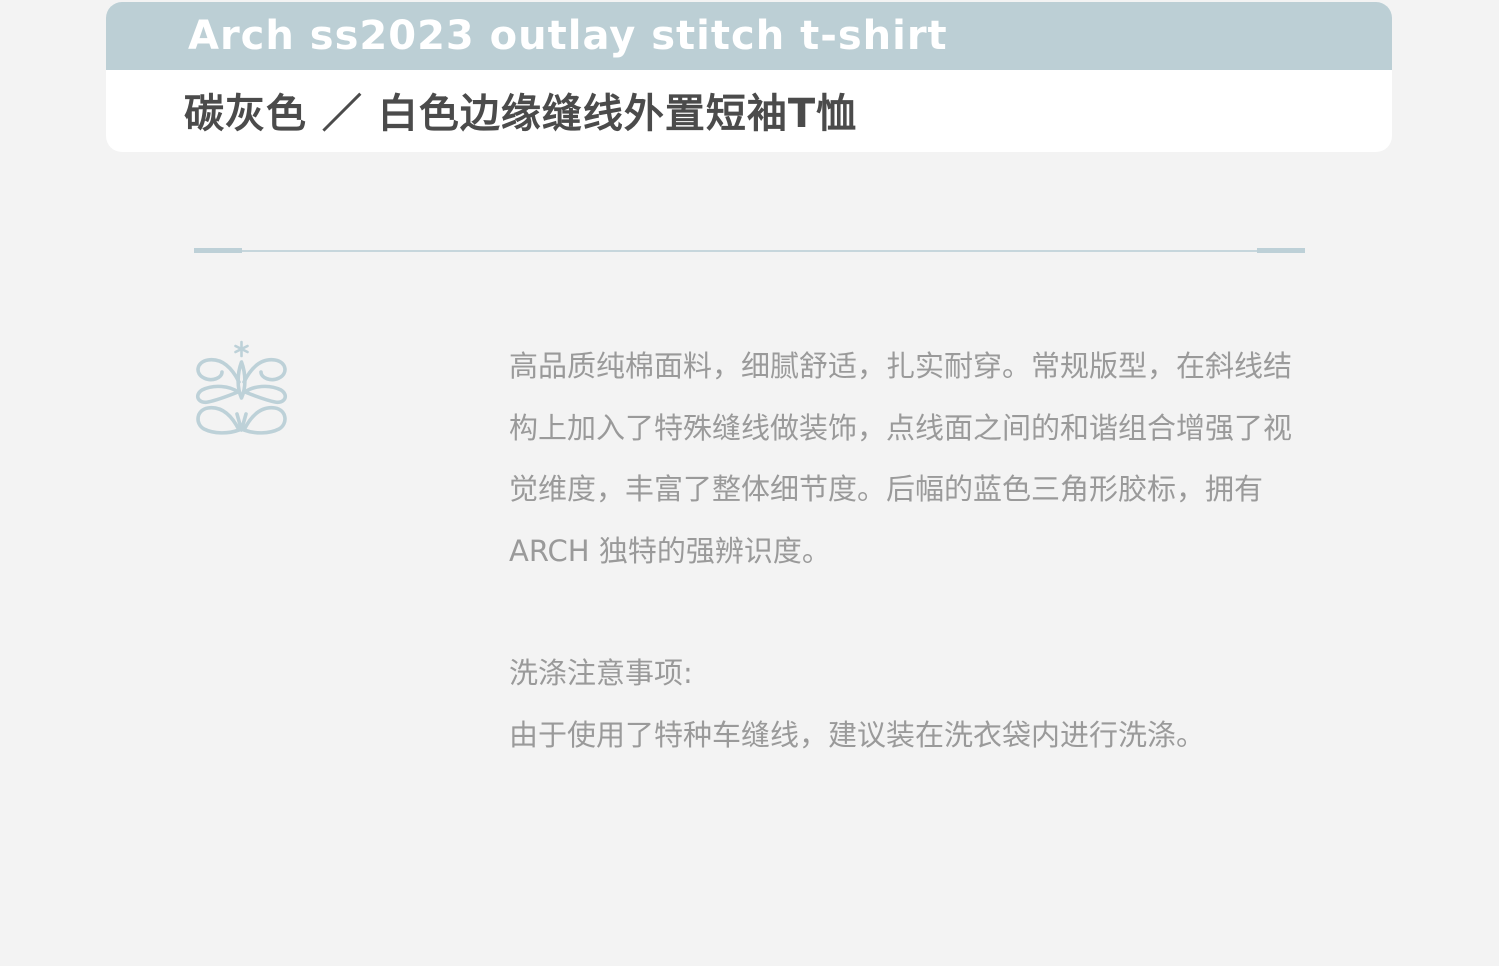  I want to click on divider-cap-left, so click(218, 250).